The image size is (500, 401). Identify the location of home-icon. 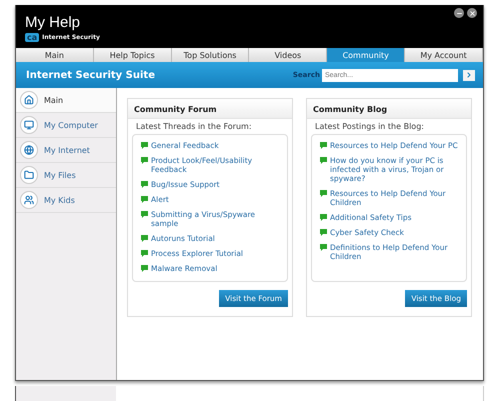
(29, 100).